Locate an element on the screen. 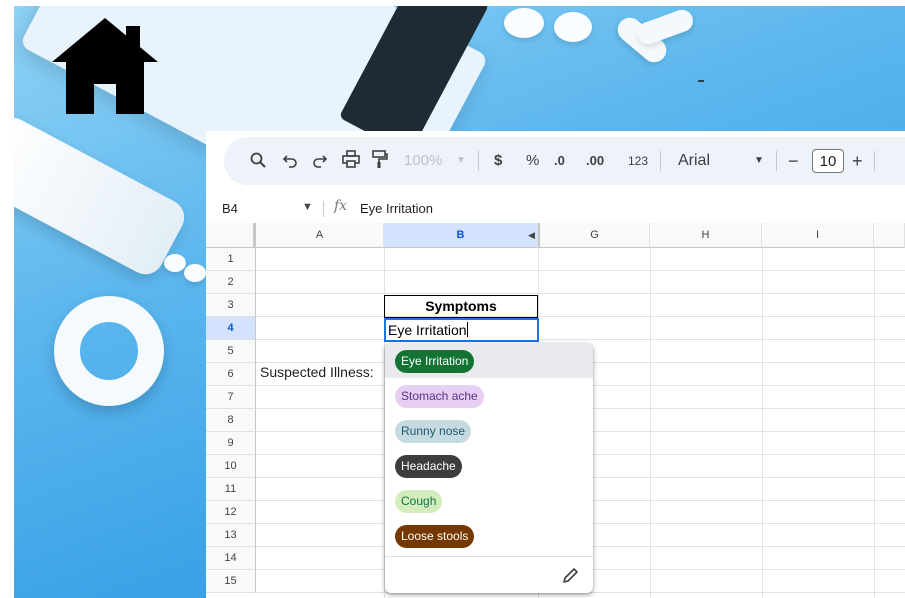  dropdown-option: Stomach ache is located at coordinates (489, 395).